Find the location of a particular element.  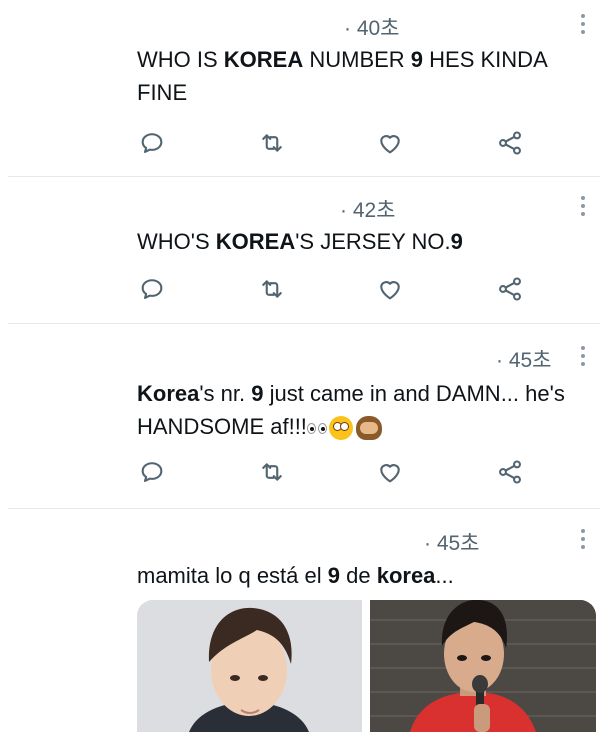

tweet-text-segment: korea is located at coordinates (406, 575).